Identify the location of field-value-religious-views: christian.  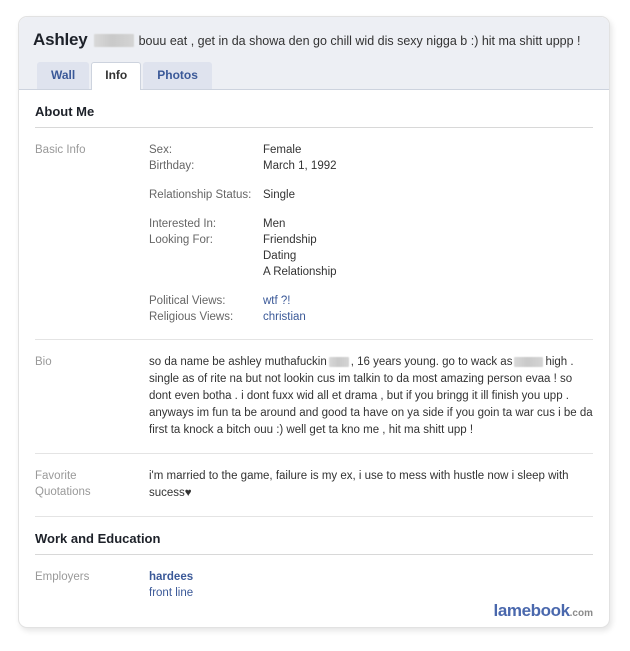
(284, 317).